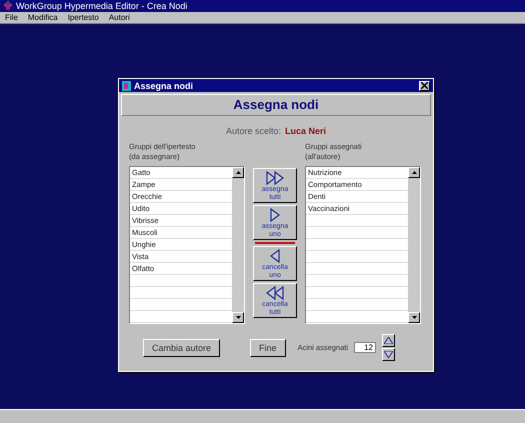 This screenshot has width=525, height=423. I want to click on menu-item: File, so click(11, 17).